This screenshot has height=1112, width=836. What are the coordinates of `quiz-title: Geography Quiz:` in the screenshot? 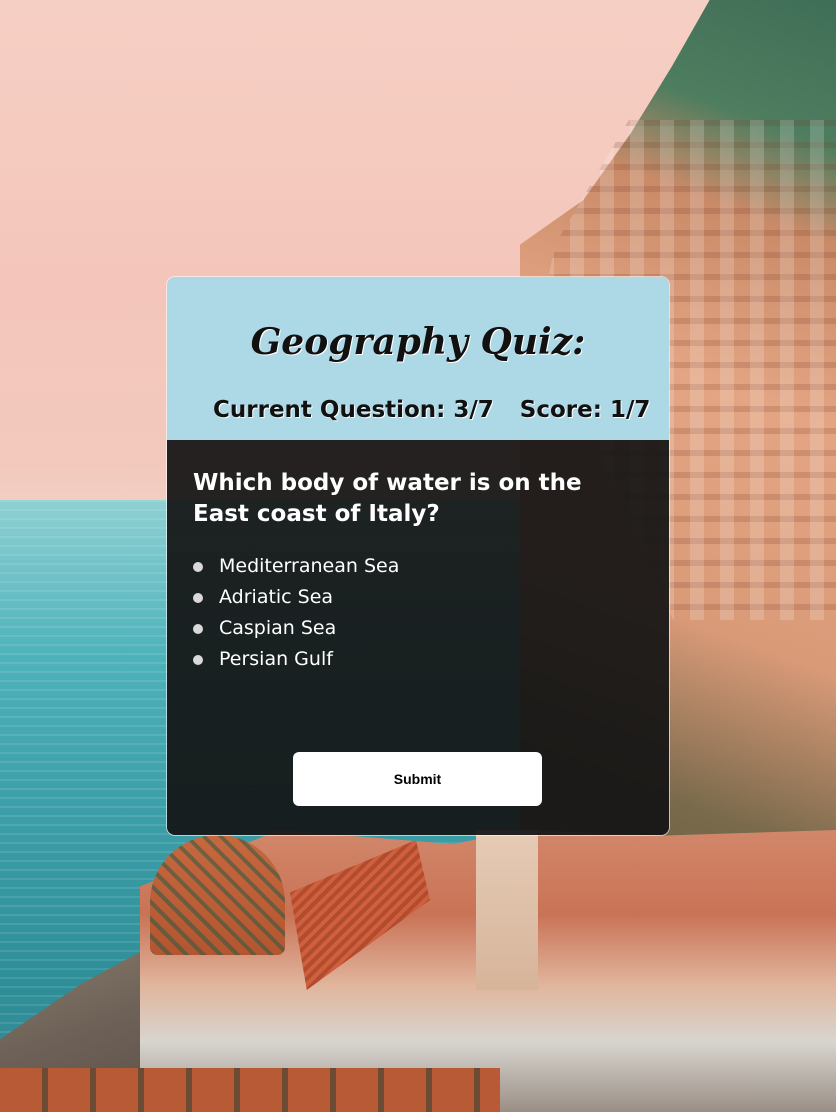 It's located at (418, 342).